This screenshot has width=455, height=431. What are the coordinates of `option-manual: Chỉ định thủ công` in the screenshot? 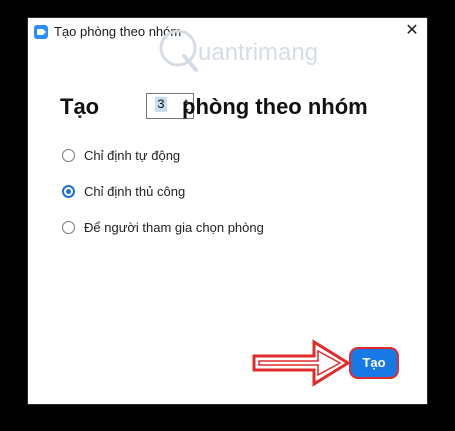 It's located at (212, 193).